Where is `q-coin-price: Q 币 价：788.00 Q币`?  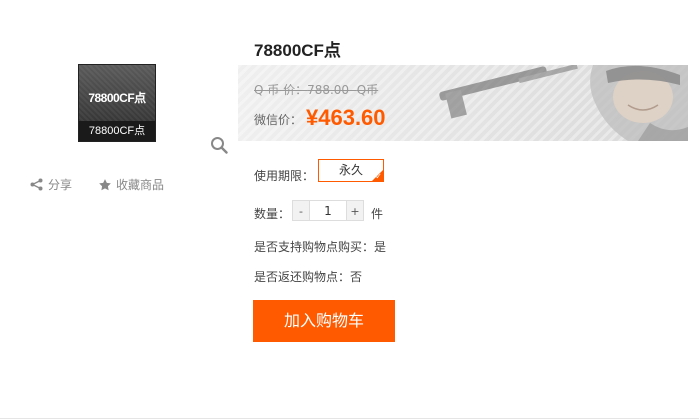
q-coin-price: Q 币 价：788.00 Q币 is located at coordinates (316, 89).